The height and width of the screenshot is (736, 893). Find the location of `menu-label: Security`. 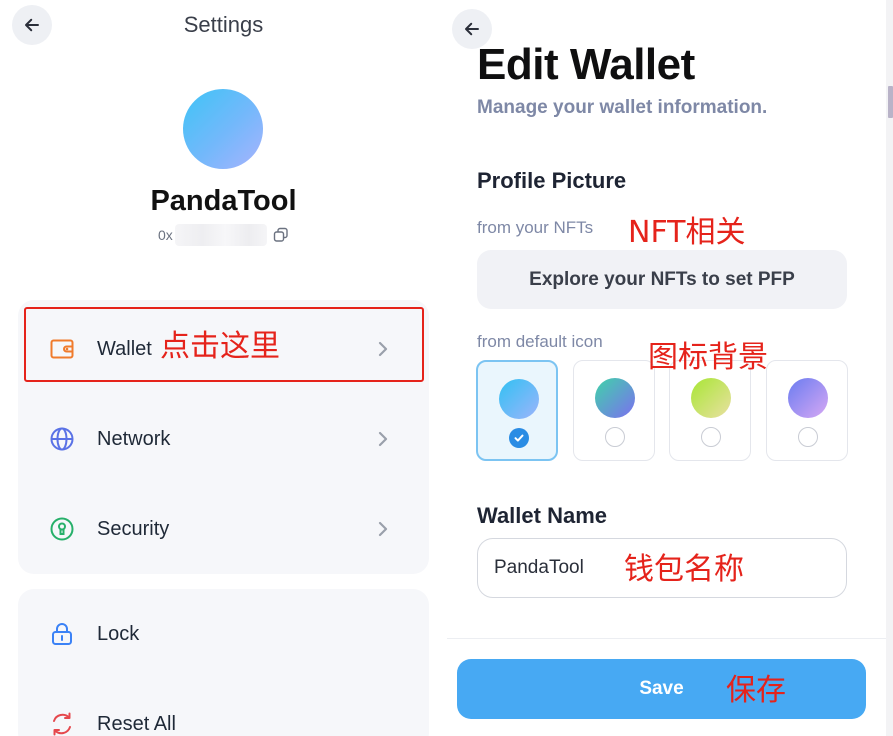

menu-label: Security is located at coordinates (133, 528).